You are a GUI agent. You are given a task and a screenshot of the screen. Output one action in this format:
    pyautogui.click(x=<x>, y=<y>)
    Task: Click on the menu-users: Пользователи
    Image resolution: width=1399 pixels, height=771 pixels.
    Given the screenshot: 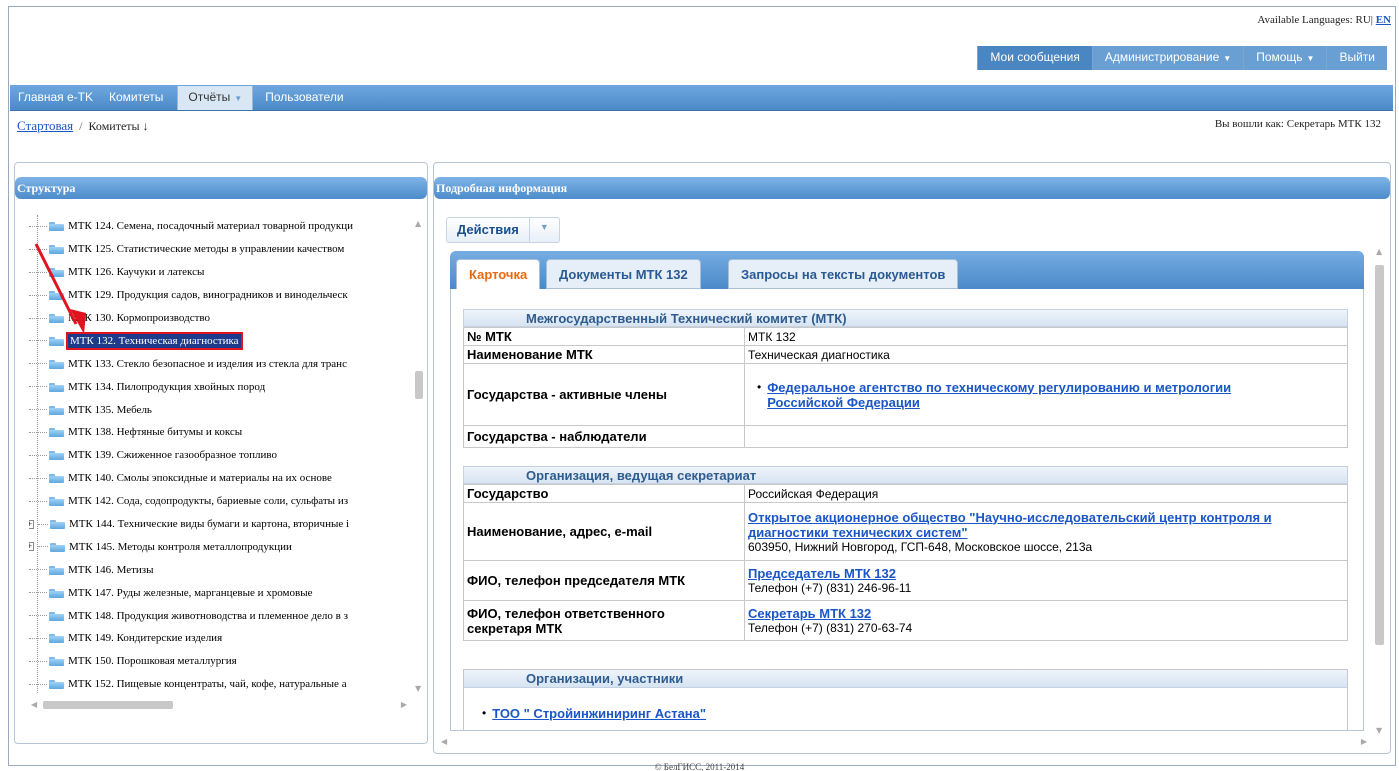 What is the action you would take?
    pyautogui.click(x=304, y=97)
    